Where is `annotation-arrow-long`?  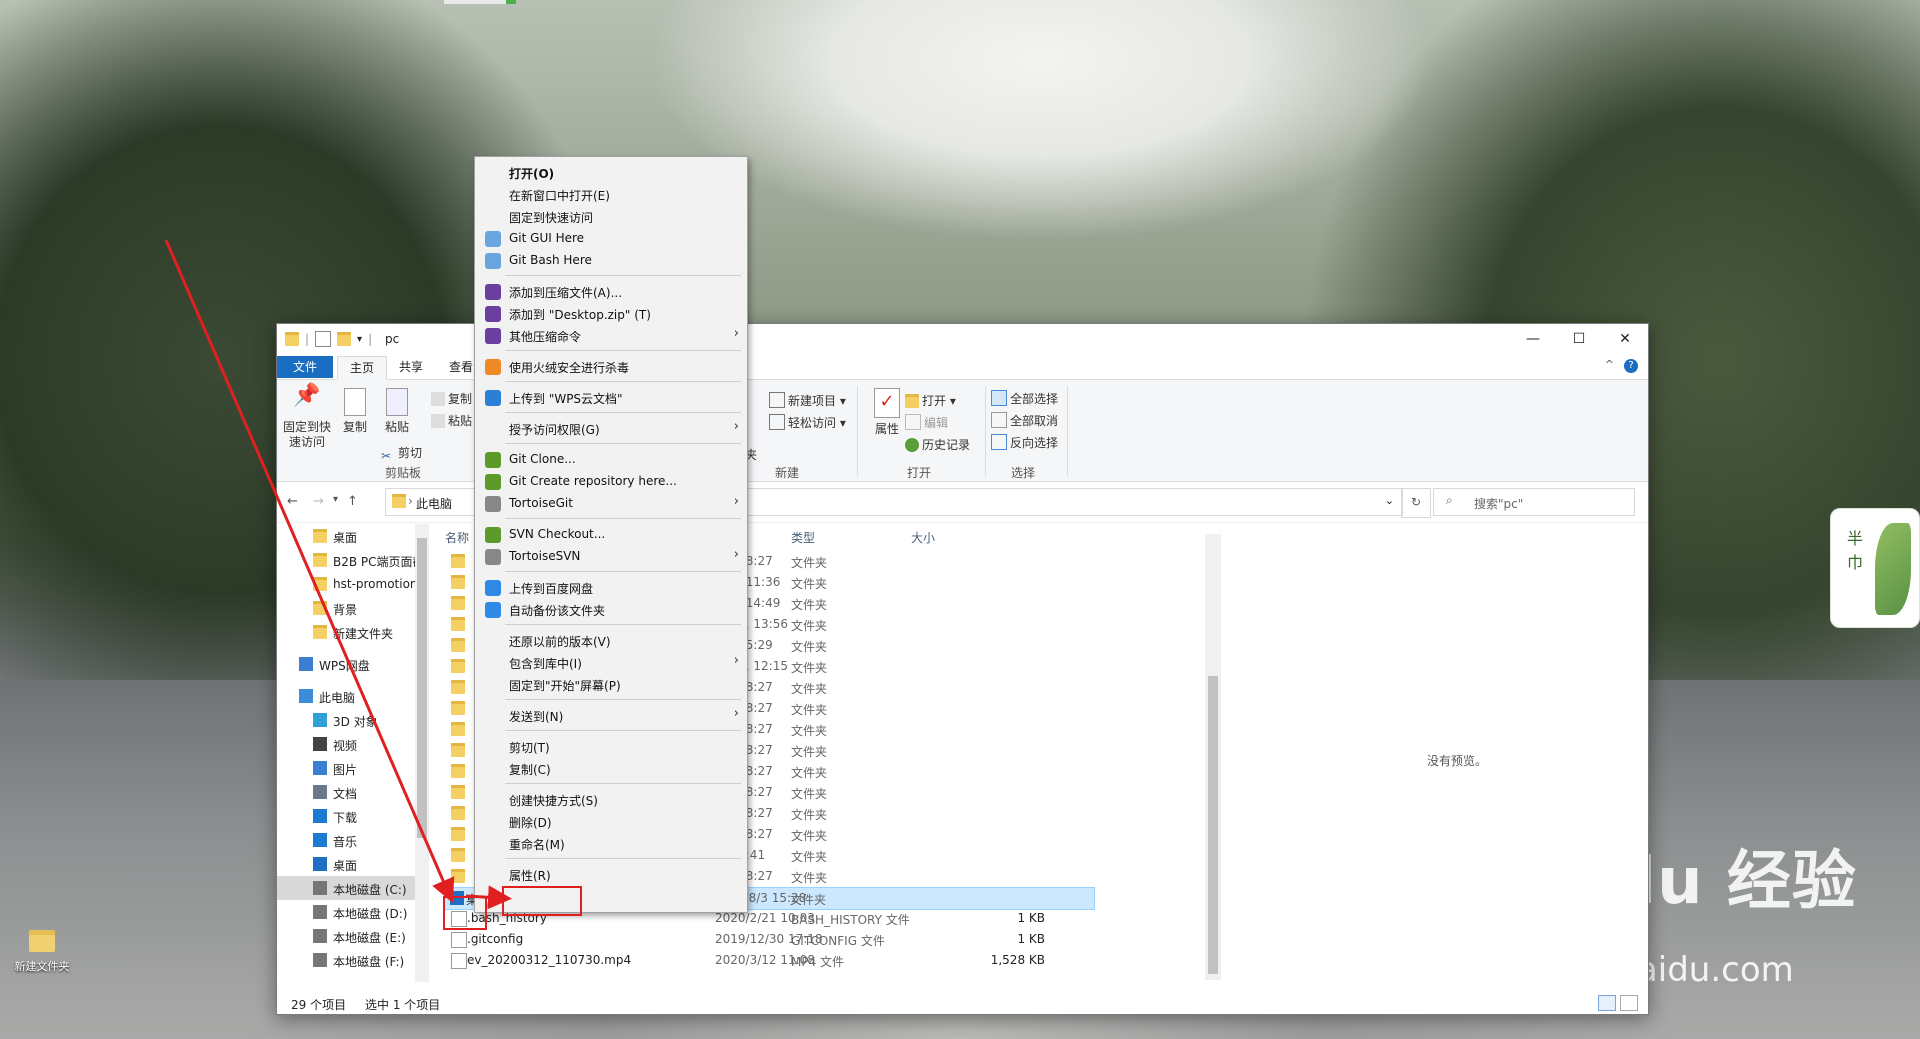
annotation-arrow-long is located at coordinates (309, 571).